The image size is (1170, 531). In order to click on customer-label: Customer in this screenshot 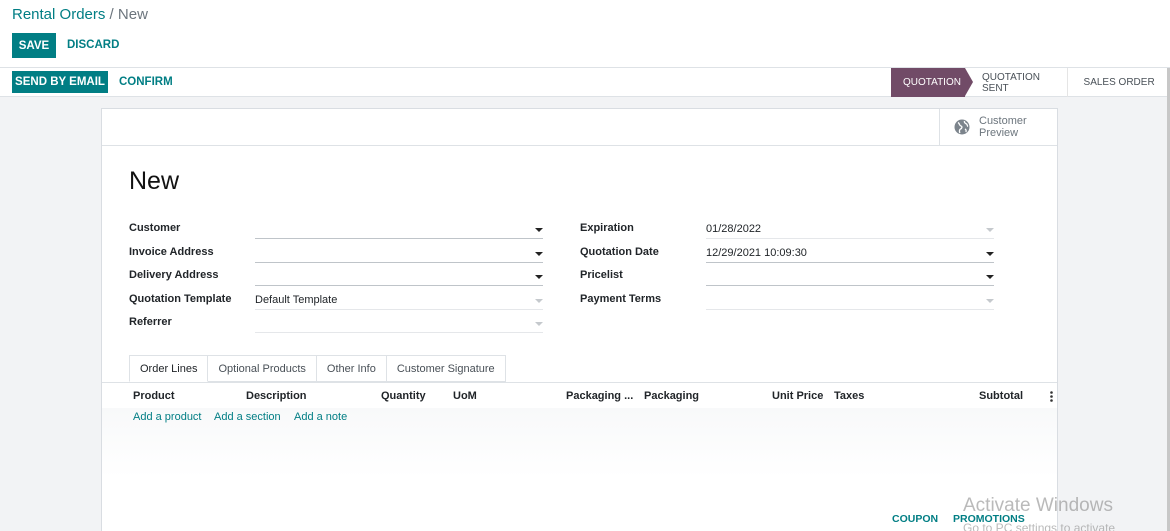, I will do `click(155, 228)`.